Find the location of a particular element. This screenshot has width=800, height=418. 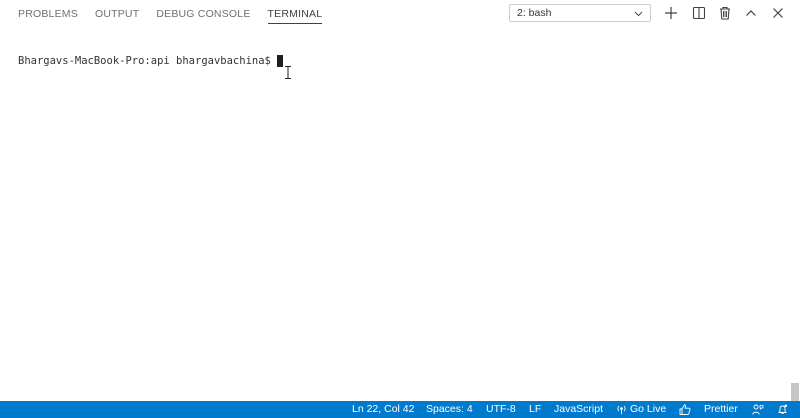

go-live-button: Go Live is located at coordinates (641, 409).